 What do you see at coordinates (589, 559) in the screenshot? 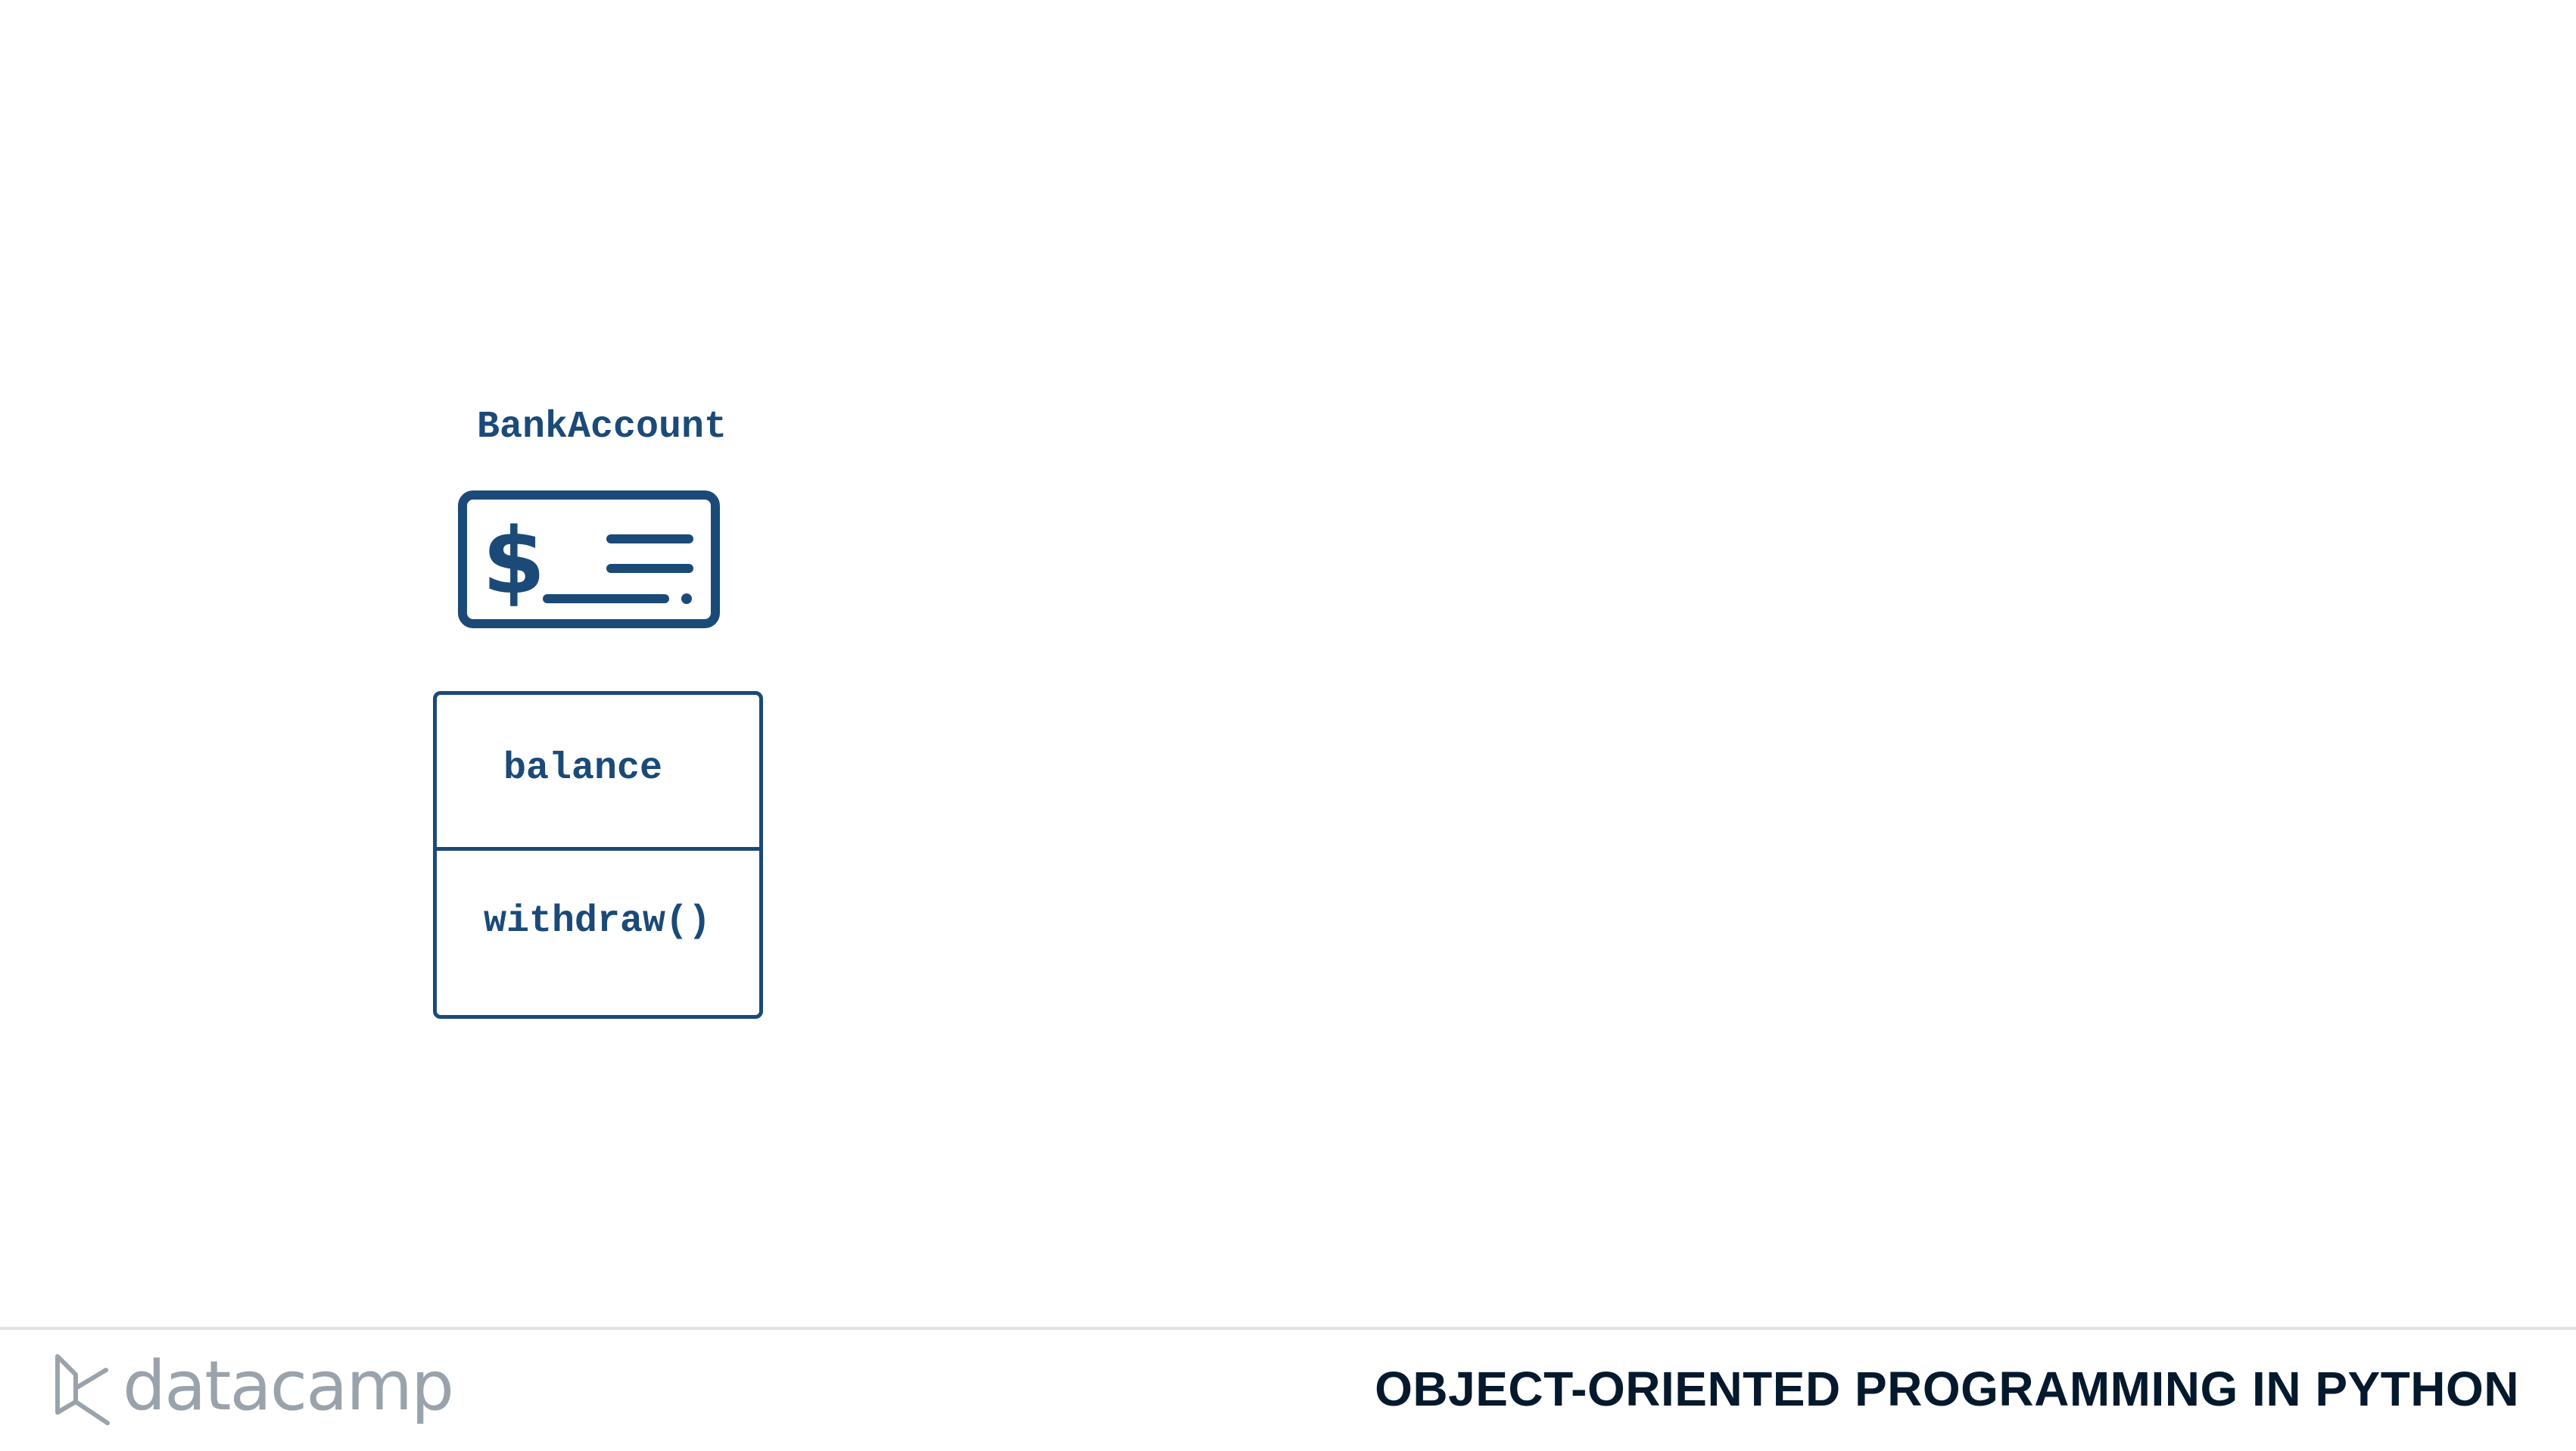
I see `bank-check-icon: $` at bounding box center [589, 559].